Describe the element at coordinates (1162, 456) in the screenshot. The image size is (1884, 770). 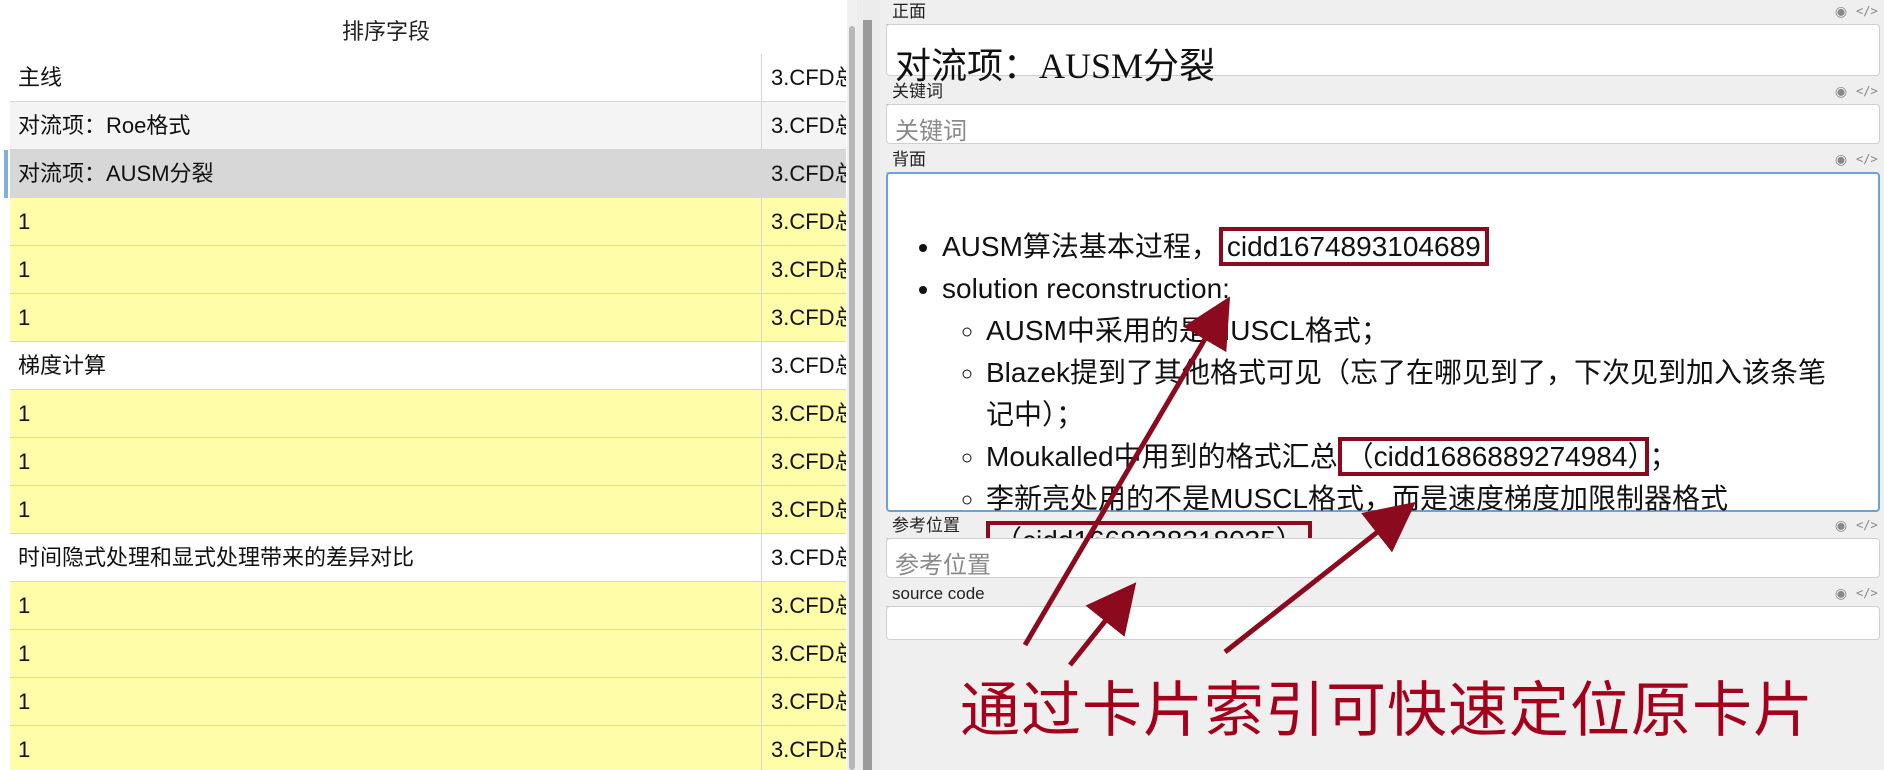
I see `list-item-text: Moukalled中用到的格式汇总` at that location.